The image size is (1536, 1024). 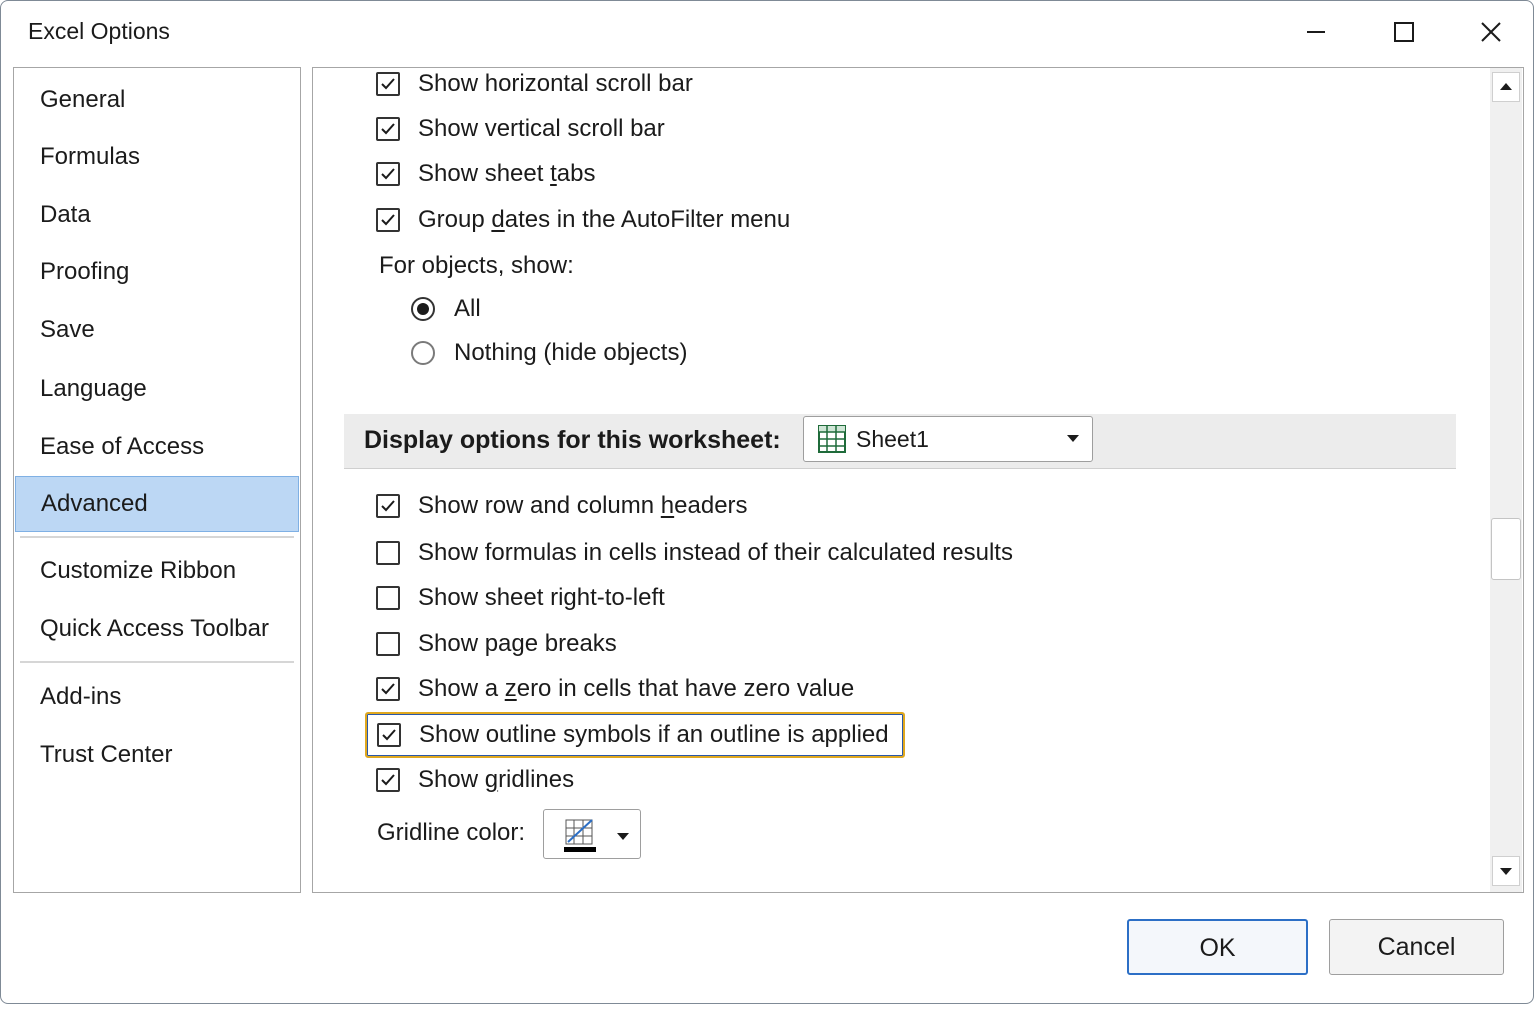 I want to click on radio-dot, so click(x=423, y=309).